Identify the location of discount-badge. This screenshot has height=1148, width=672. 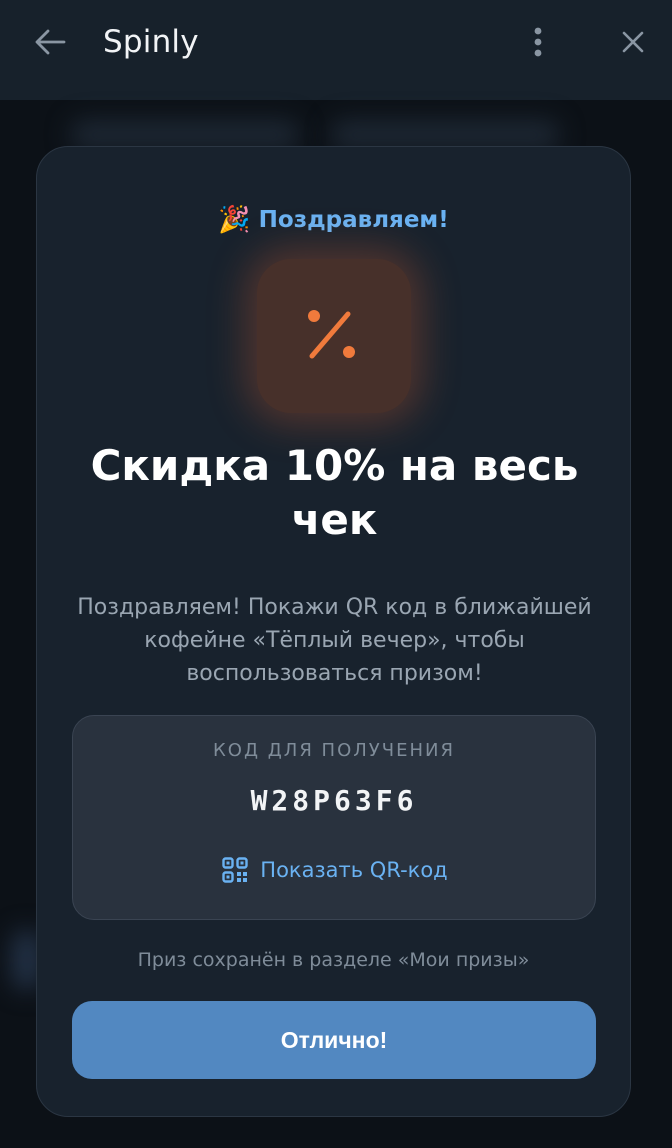
(334, 336).